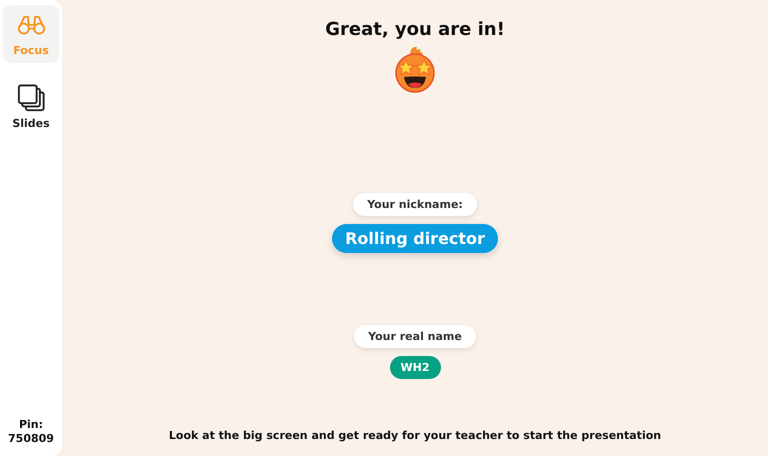 The height and width of the screenshot is (456, 768). I want to click on pin-code: 750809, so click(31, 439).